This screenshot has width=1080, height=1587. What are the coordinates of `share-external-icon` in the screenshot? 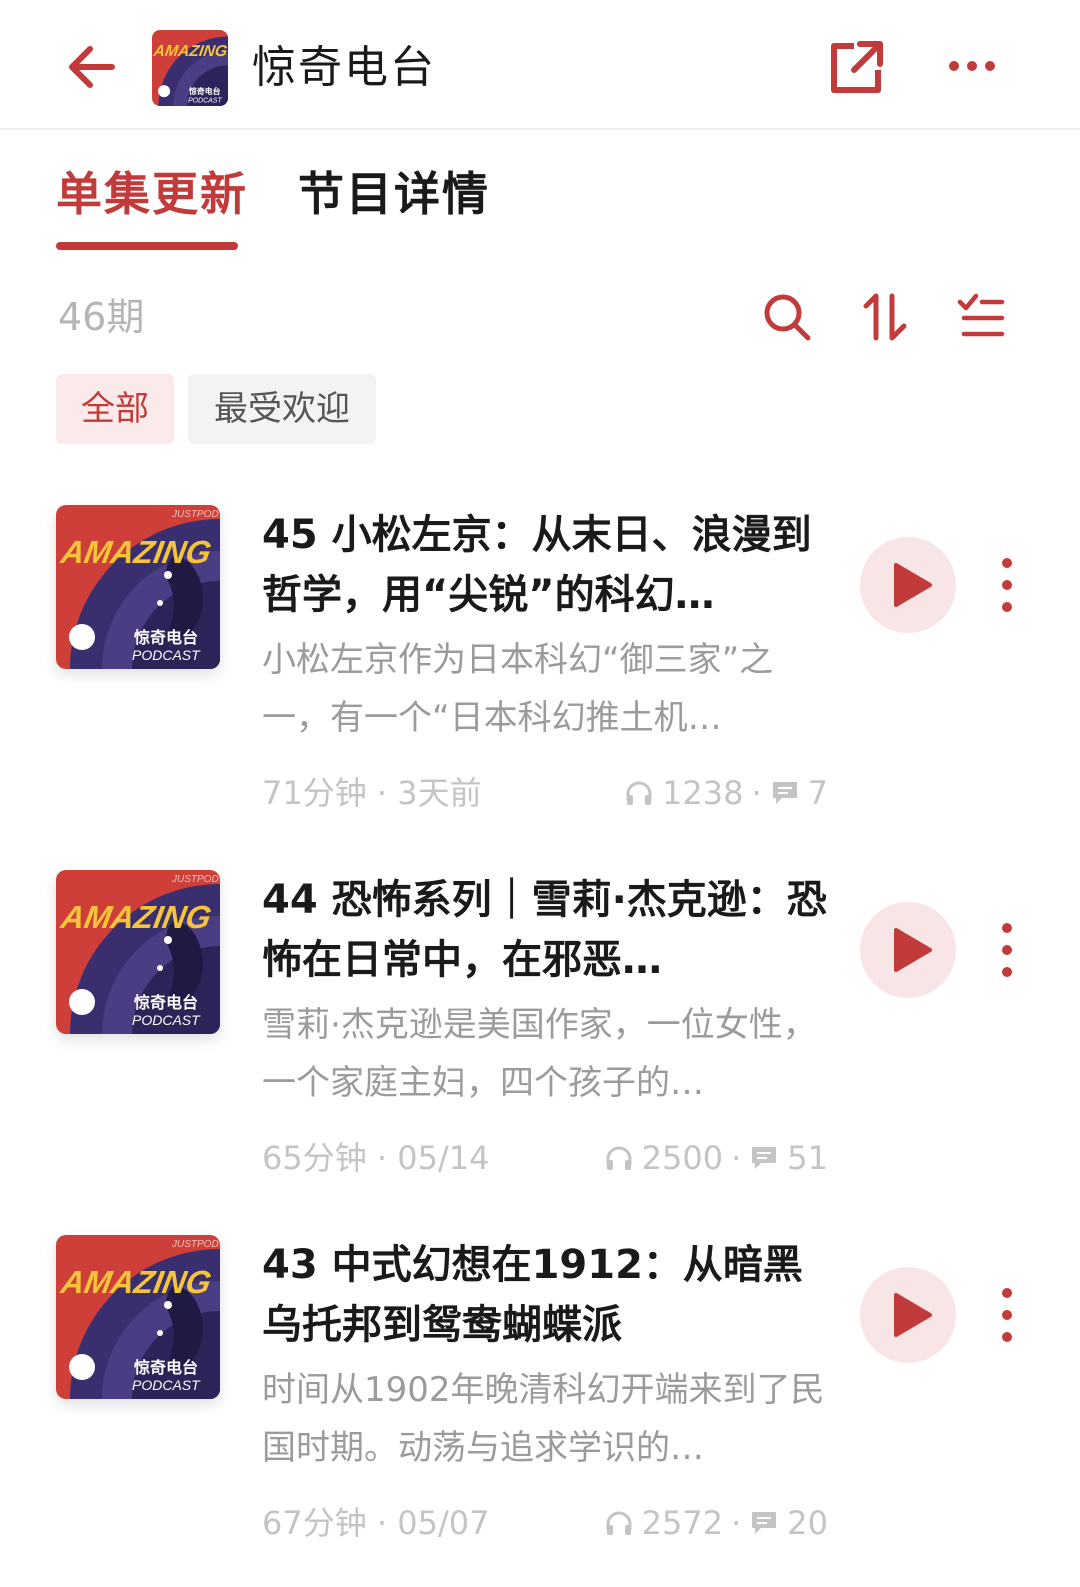 It's located at (857, 67).